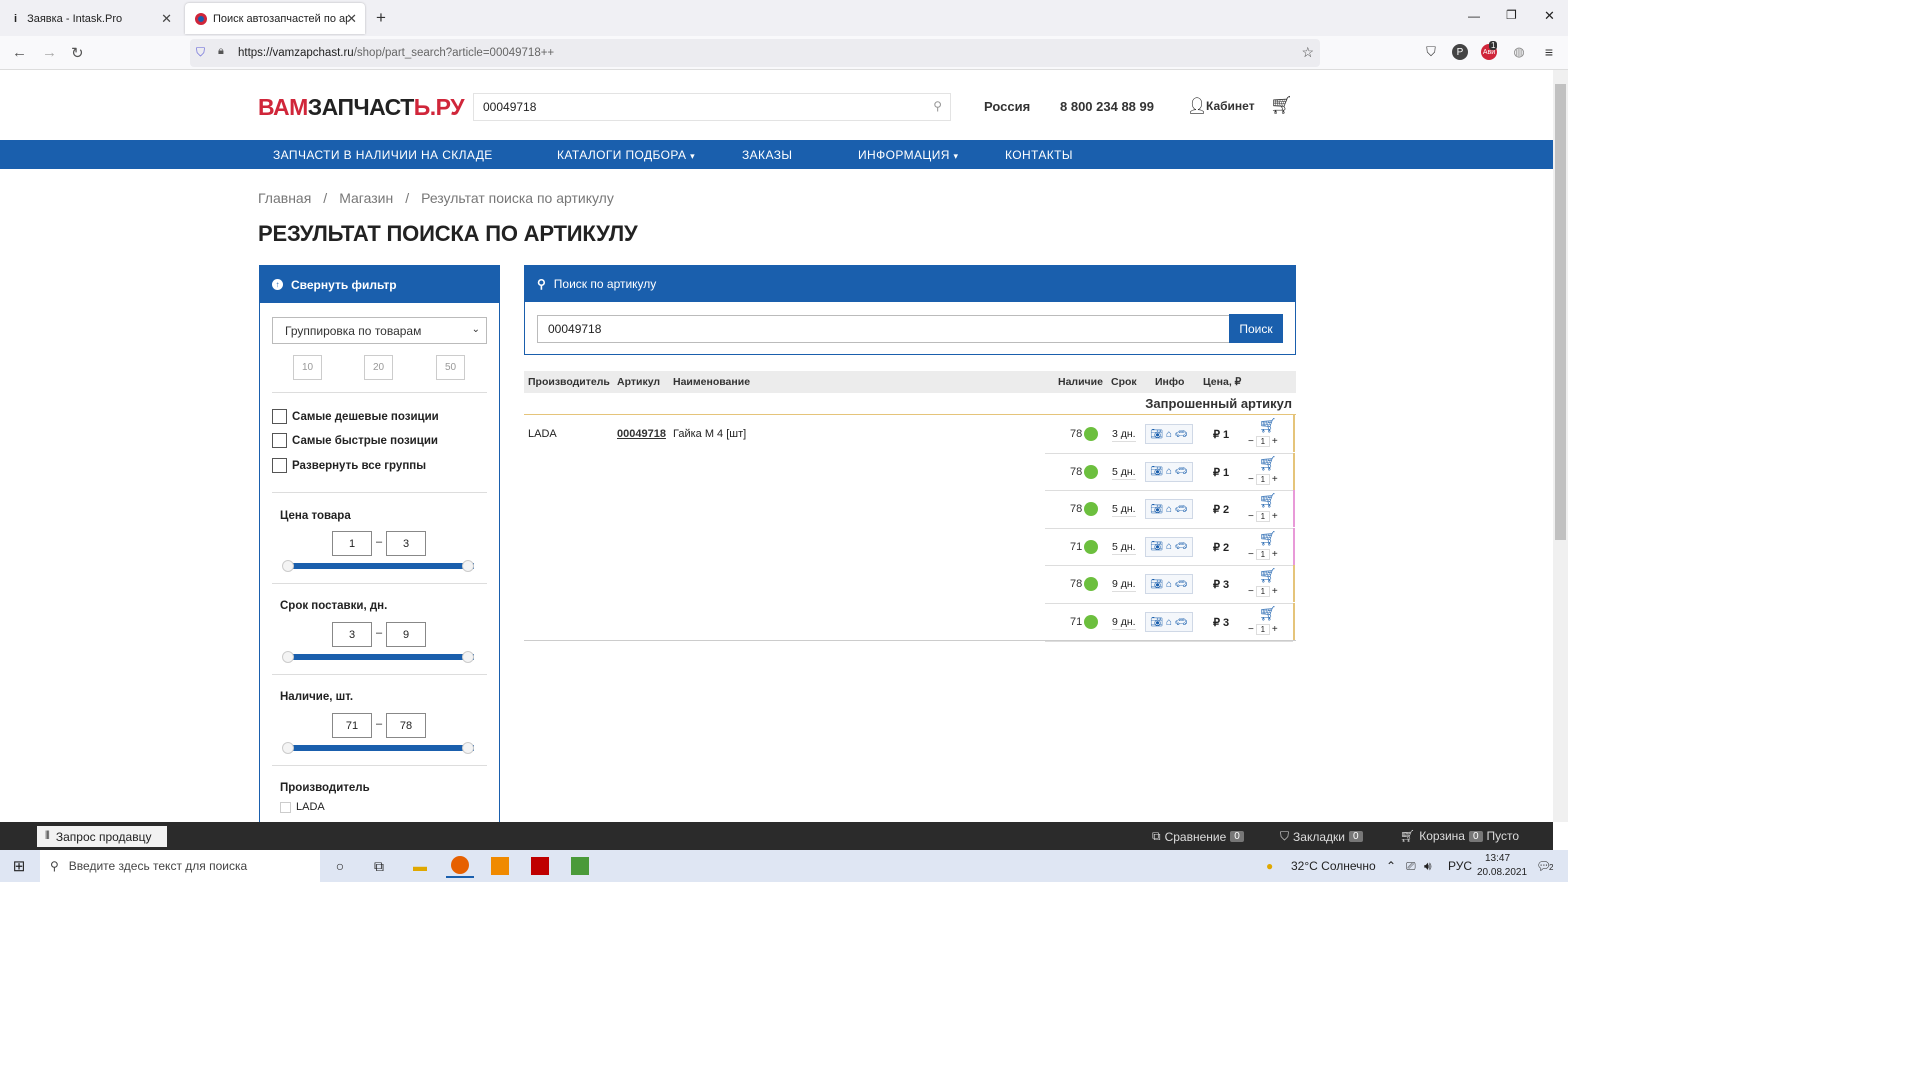  What do you see at coordinates (1124, 382) in the screenshot?
I see `column-header: Срок` at bounding box center [1124, 382].